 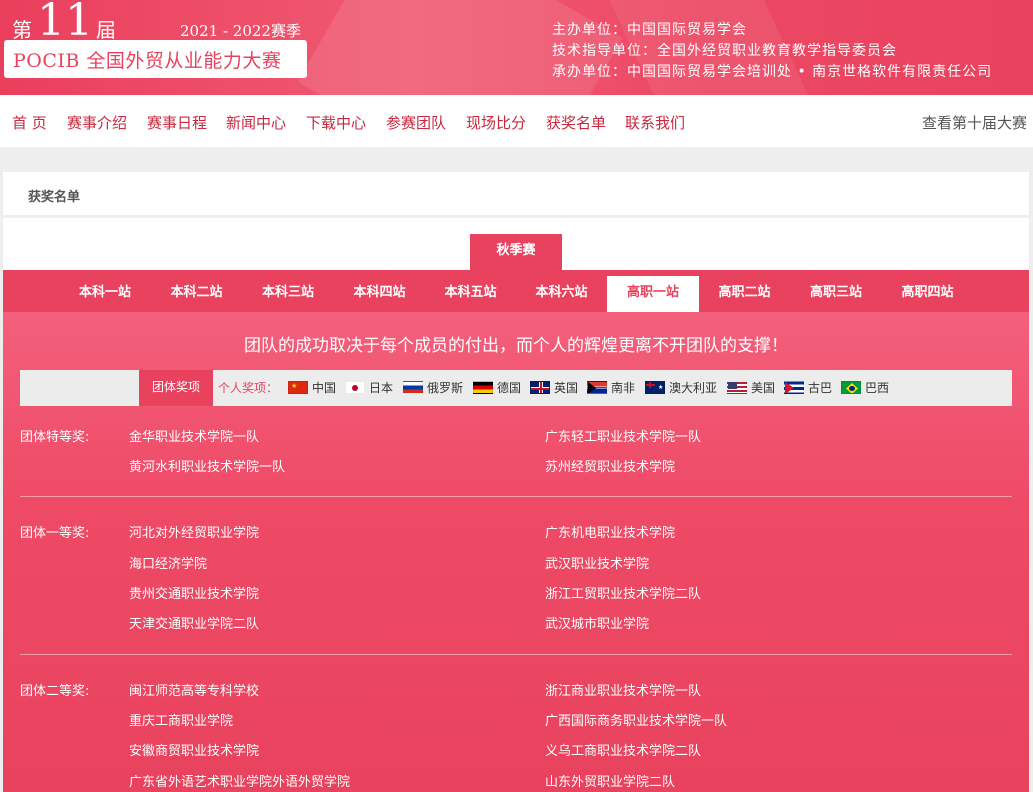 What do you see at coordinates (177, 122) in the screenshot?
I see `nav-schedule: 赛事日程` at bounding box center [177, 122].